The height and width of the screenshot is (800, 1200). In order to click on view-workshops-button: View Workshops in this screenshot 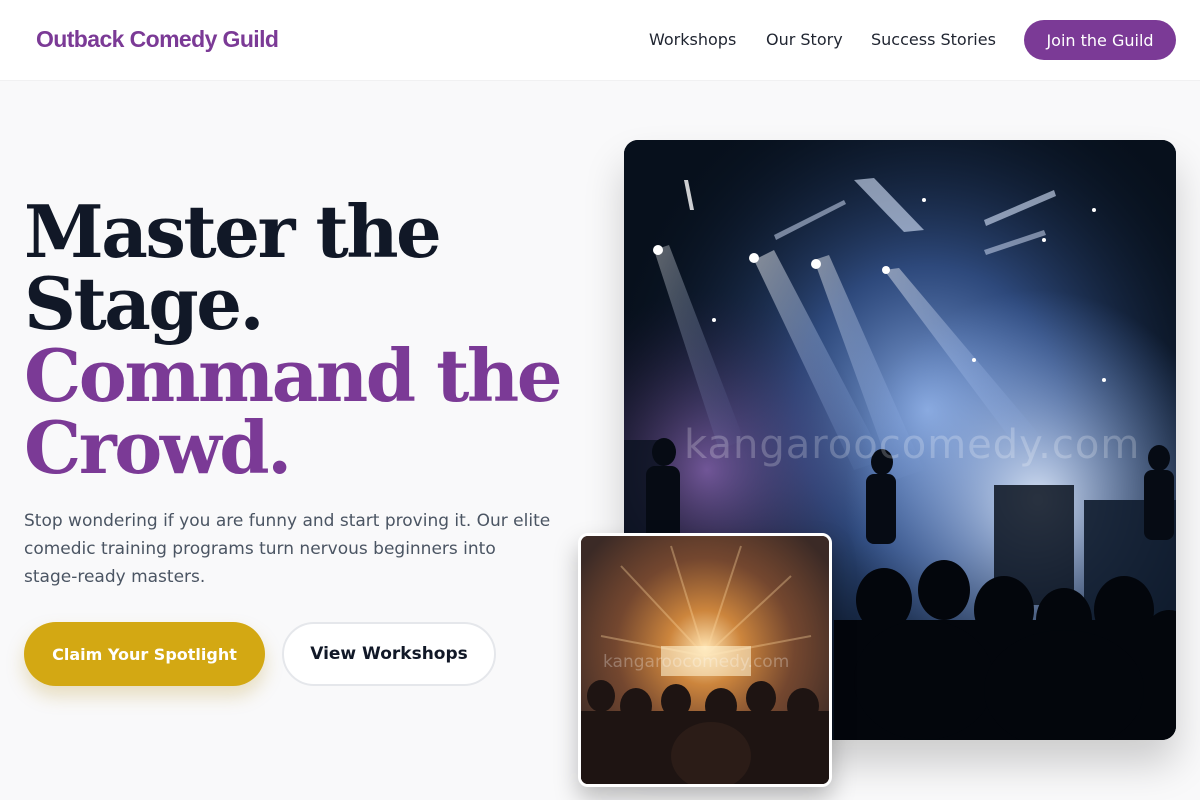, I will do `click(389, 654)`.